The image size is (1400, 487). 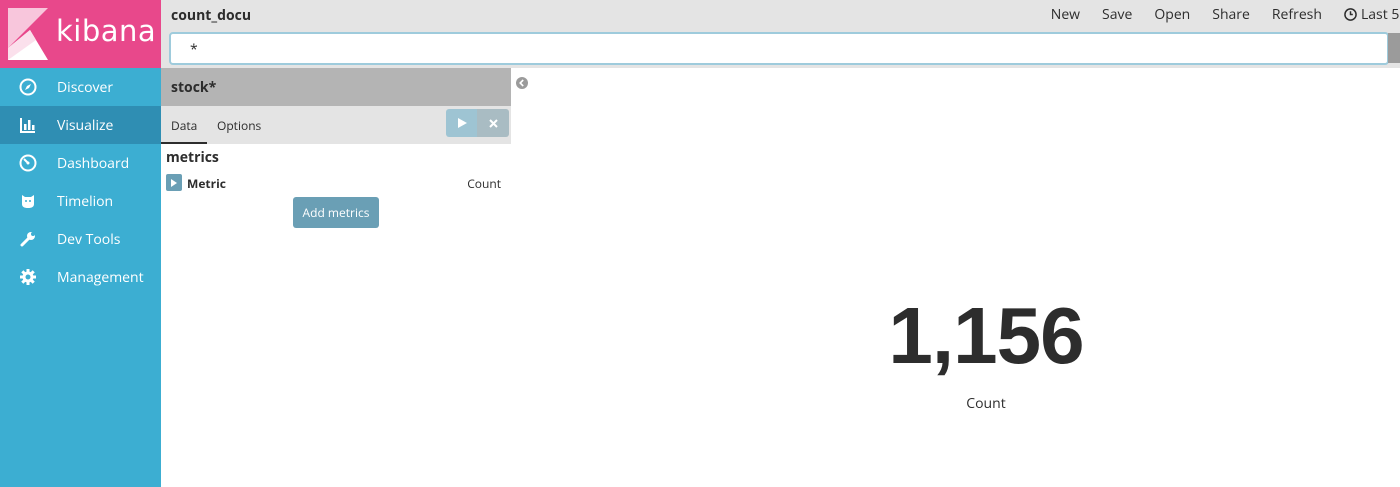 What do you see at coordinates (28, 277) in the screenshot?
I see `gear-icon` at bounding box center [28, 277].